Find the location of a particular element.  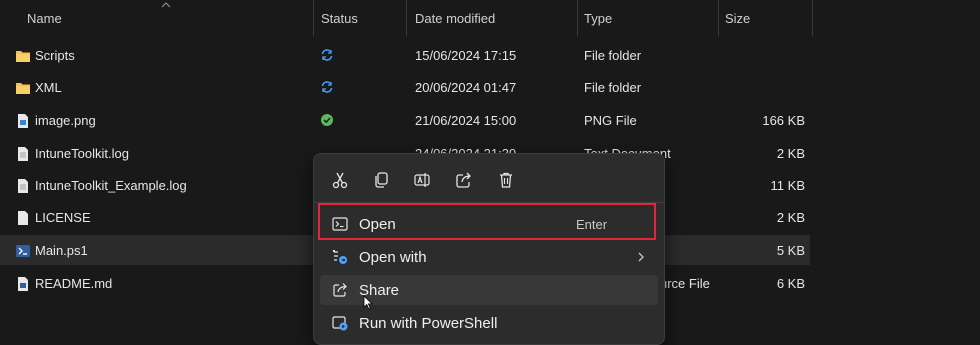

cut-icon is located at coordinates (340, 180).